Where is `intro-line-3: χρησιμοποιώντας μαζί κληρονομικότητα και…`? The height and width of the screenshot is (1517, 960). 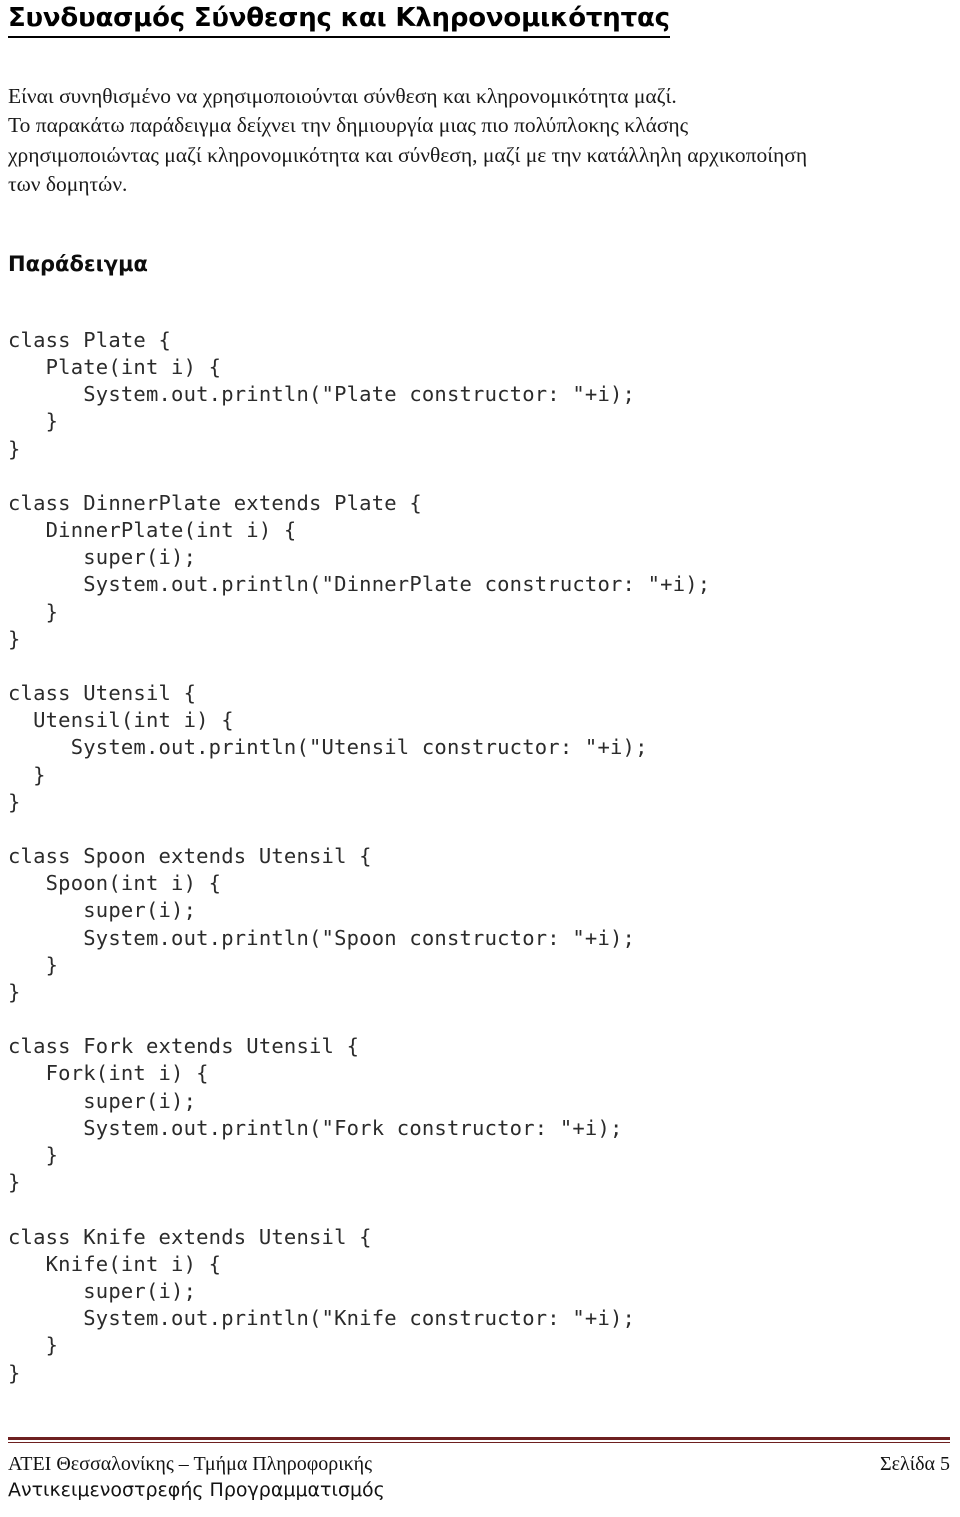 intro-line-3: χρησιμοποιώντας μαζί κληρονομικότητα και… is located at coordinates (408, 154).